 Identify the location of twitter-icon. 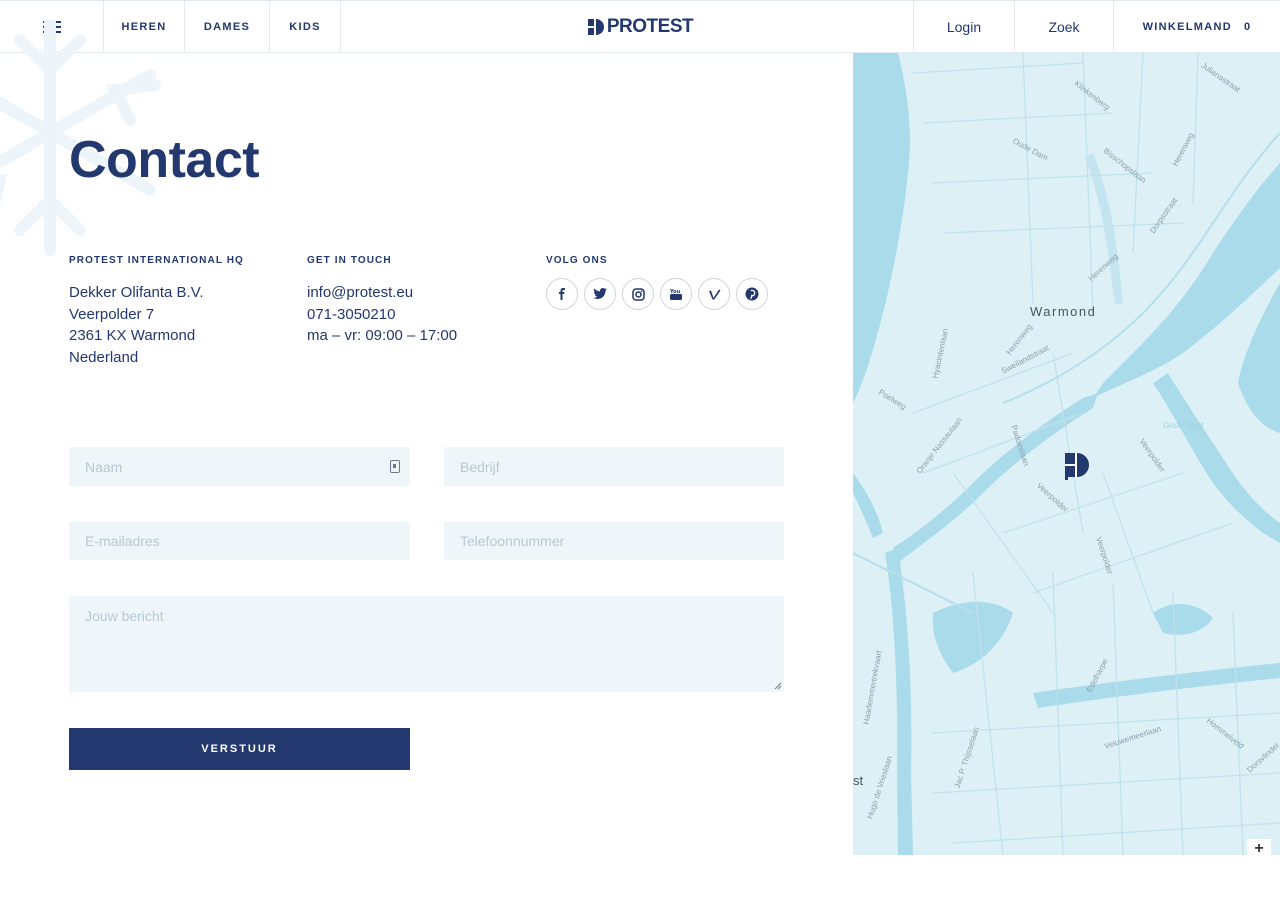
(600, 294).